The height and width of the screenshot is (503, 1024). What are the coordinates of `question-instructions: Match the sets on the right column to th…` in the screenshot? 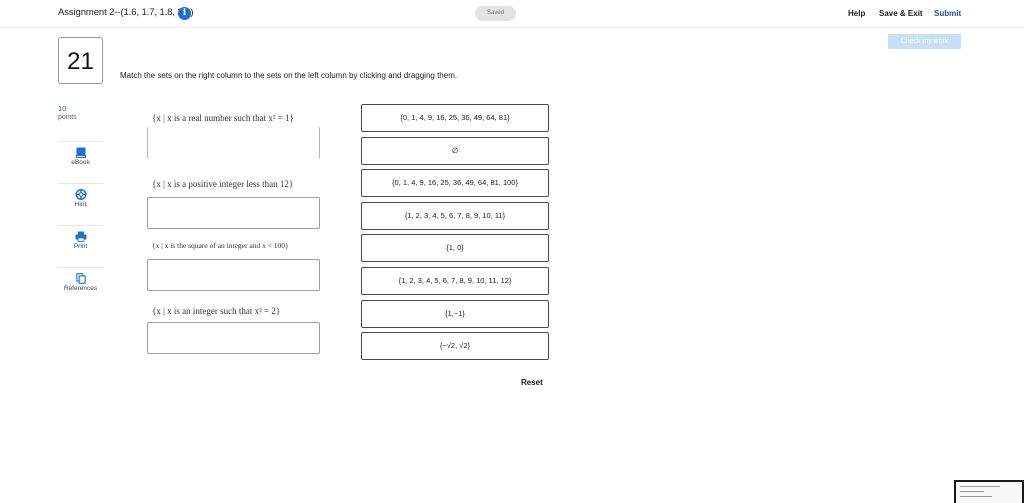 It's located at (289, 75).